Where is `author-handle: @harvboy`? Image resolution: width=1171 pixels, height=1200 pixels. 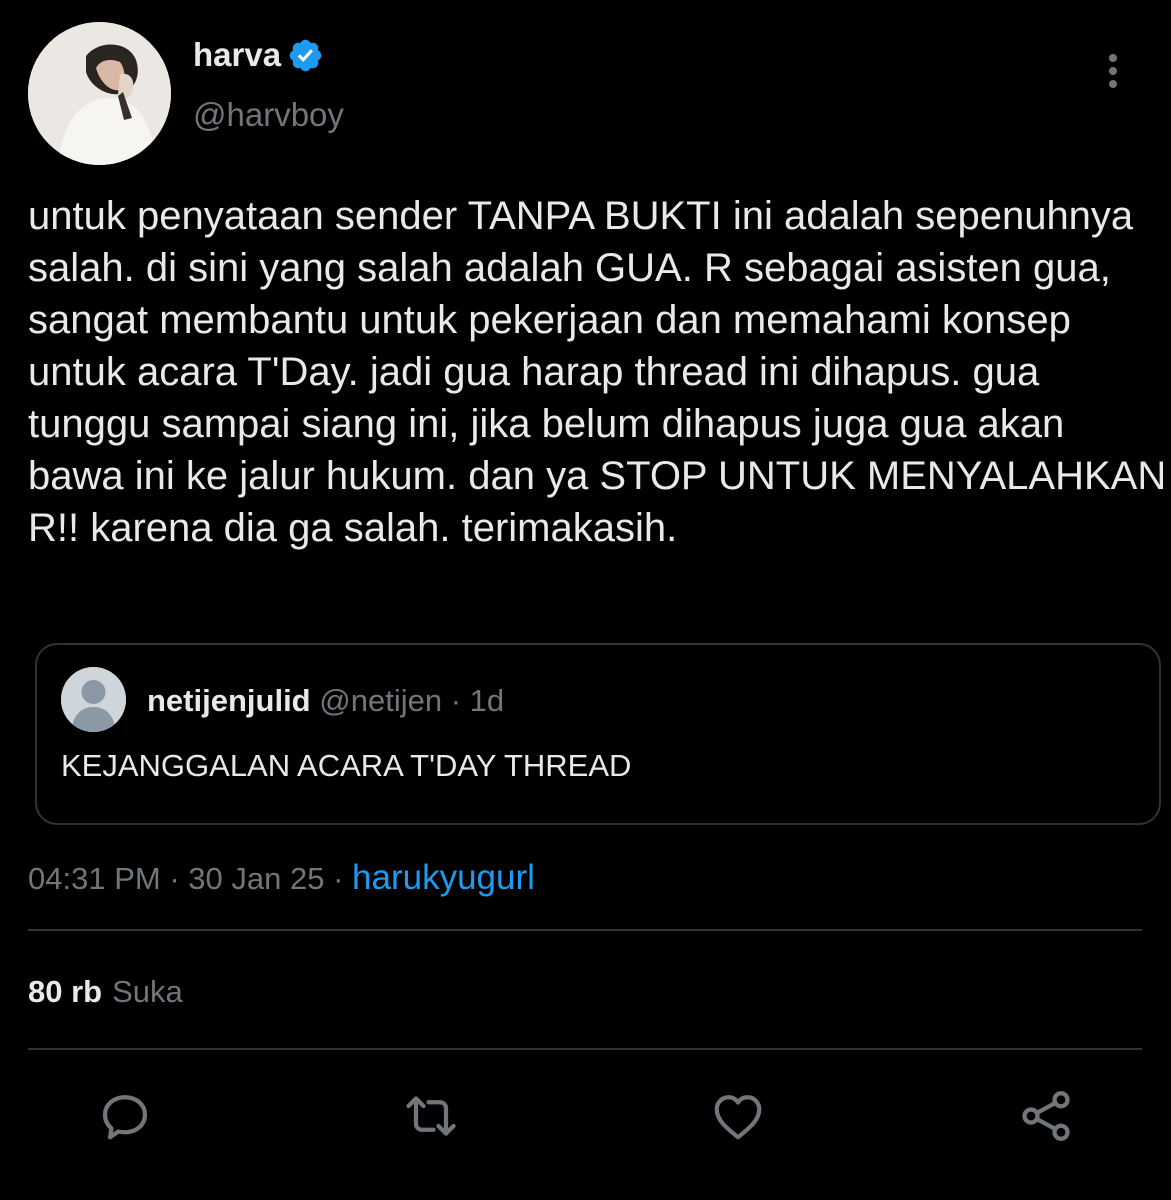
author-handle: @harvboy is located at coordinates (268, 115).